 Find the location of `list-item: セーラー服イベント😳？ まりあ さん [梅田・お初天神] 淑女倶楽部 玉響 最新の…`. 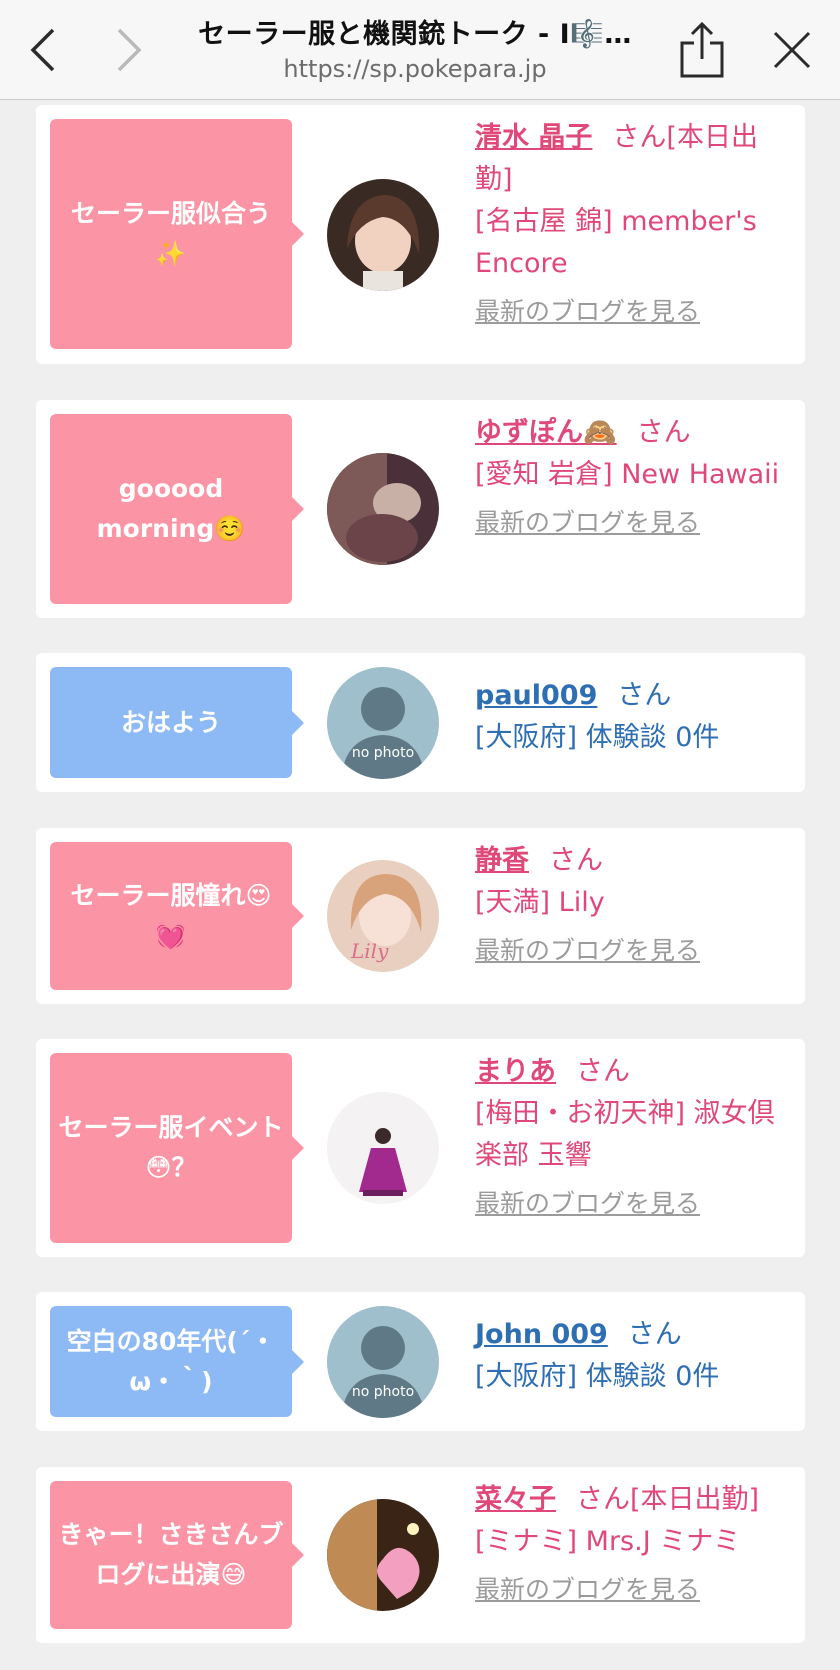

list-item: セーラー服イベント😳？ まりあ さん [梅田・お初天神] 淑女倶楽部 玉響 最新の… is located at coordinates (420, 1148).